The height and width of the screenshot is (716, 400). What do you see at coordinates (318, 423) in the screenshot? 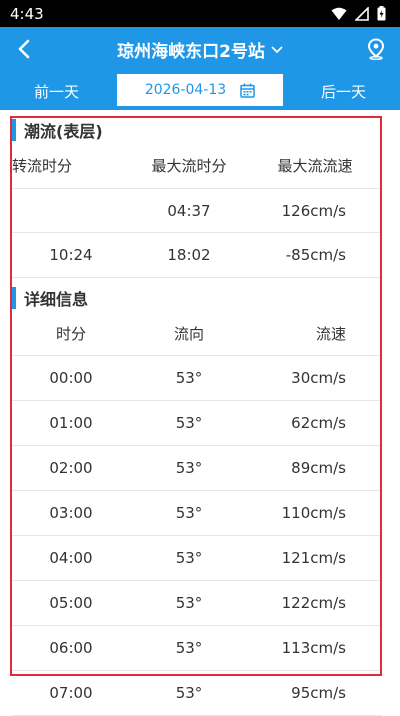
I see `detail-cell: 62cm/s` at bounding box center [318, 423].